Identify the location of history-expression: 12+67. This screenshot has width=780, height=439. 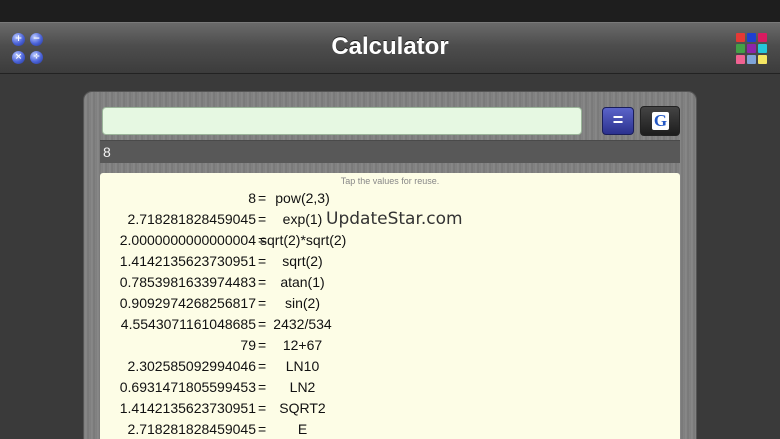
(302, 345).